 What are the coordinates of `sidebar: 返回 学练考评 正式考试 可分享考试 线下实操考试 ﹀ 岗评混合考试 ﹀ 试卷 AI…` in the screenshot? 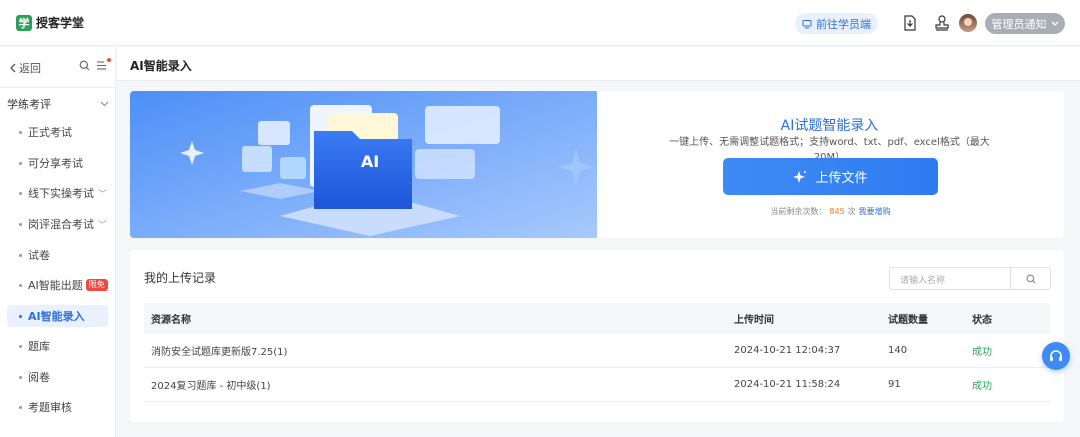 It's located at (58, 242).